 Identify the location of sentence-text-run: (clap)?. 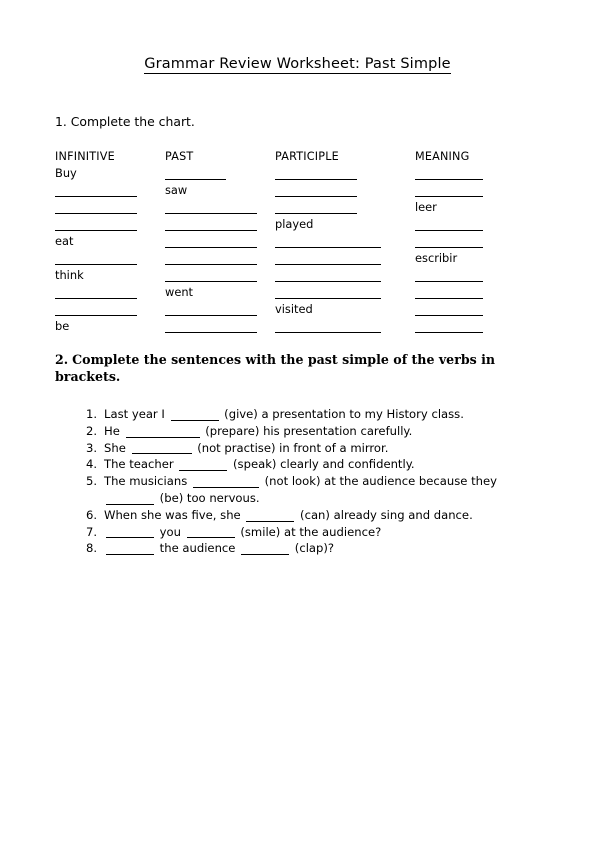
(313, 548).